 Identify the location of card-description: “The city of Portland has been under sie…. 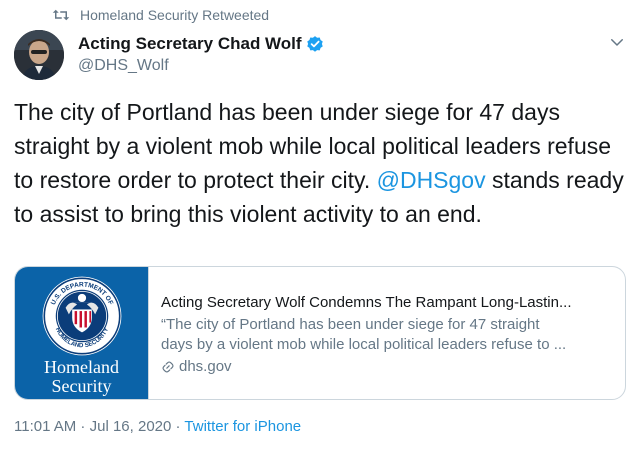
(386, 335).